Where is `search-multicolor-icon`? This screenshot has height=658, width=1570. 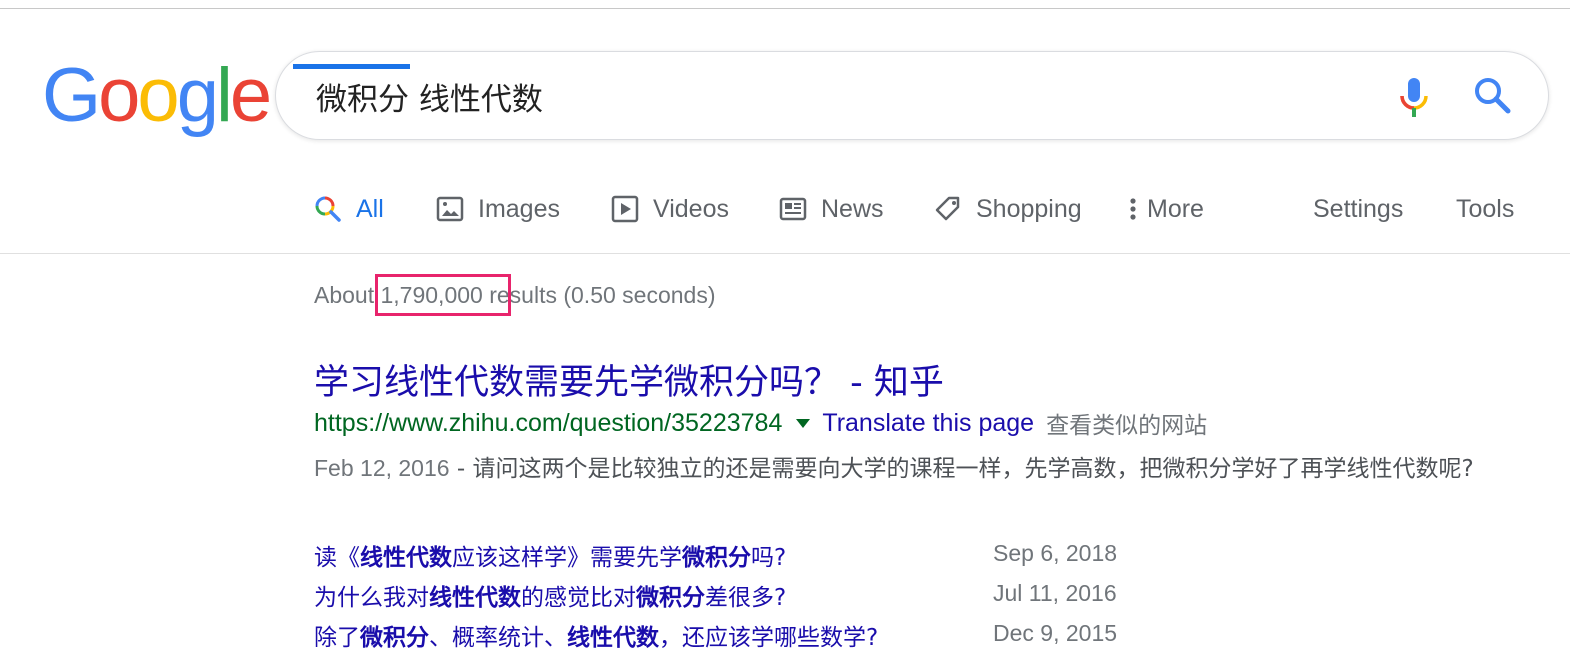
search-multicolor-icon is located at coordinates (328, 209).